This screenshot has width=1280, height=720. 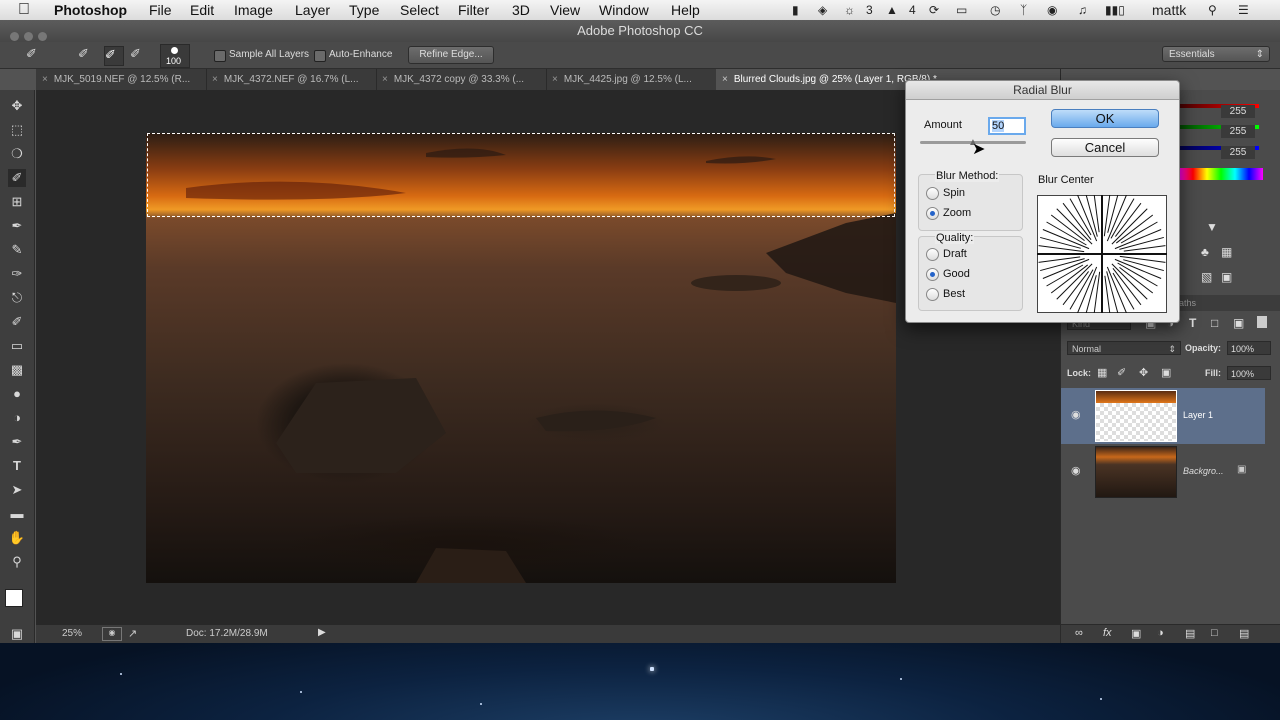 I want to click on link-layers-icon: ∞, so click(x=1079, y=633).